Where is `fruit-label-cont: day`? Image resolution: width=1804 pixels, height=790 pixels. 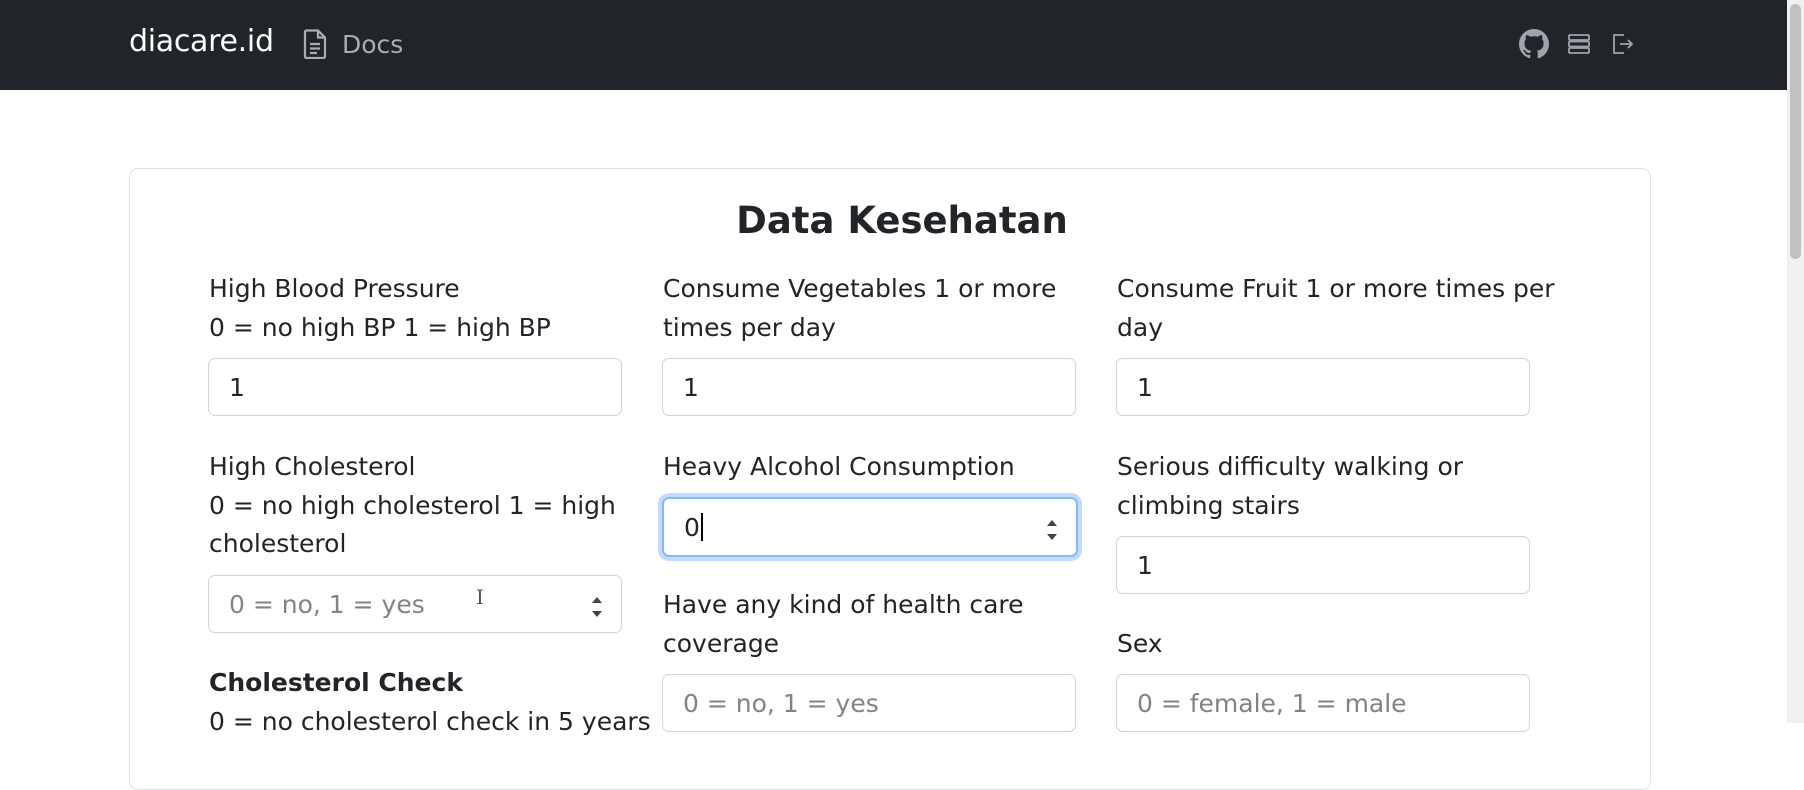 fruit-label-cont: day is located at coordinates (1140, 327).